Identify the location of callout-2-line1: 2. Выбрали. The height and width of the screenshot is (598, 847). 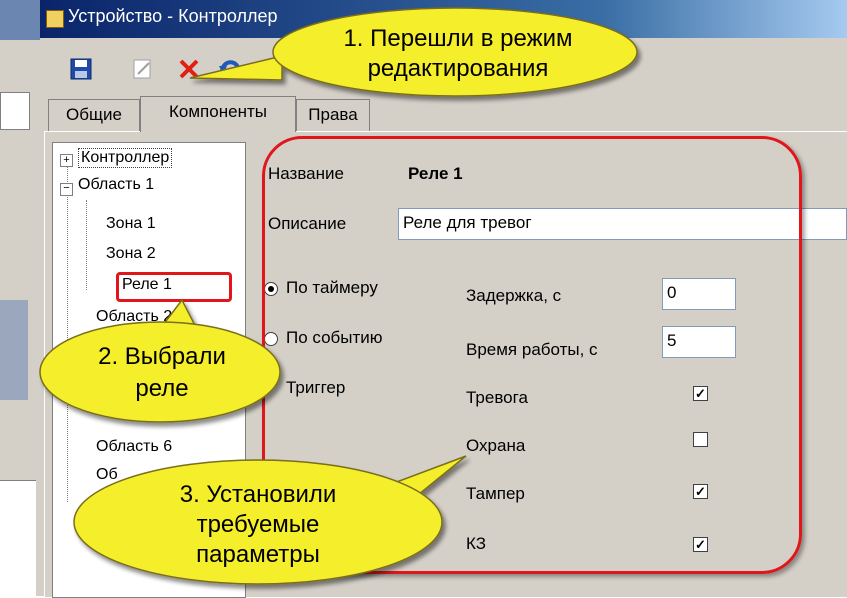
(162, 356).